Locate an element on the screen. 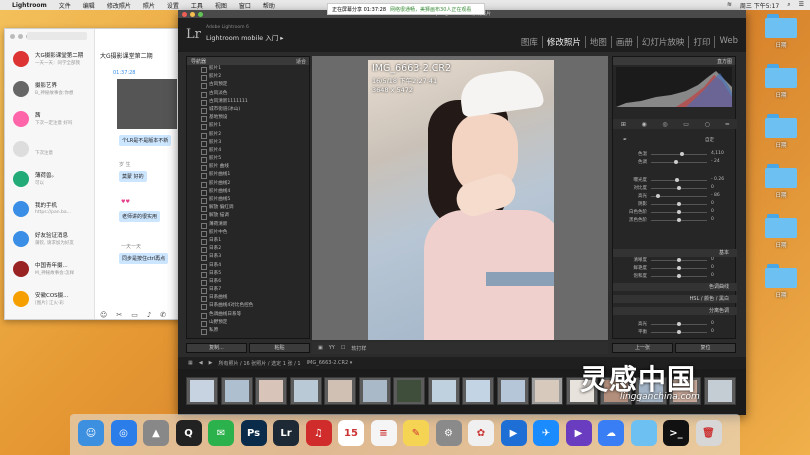 This screenshot has height=455, width=810. preset-item: 日系2 is located at coordinates (248, 249).